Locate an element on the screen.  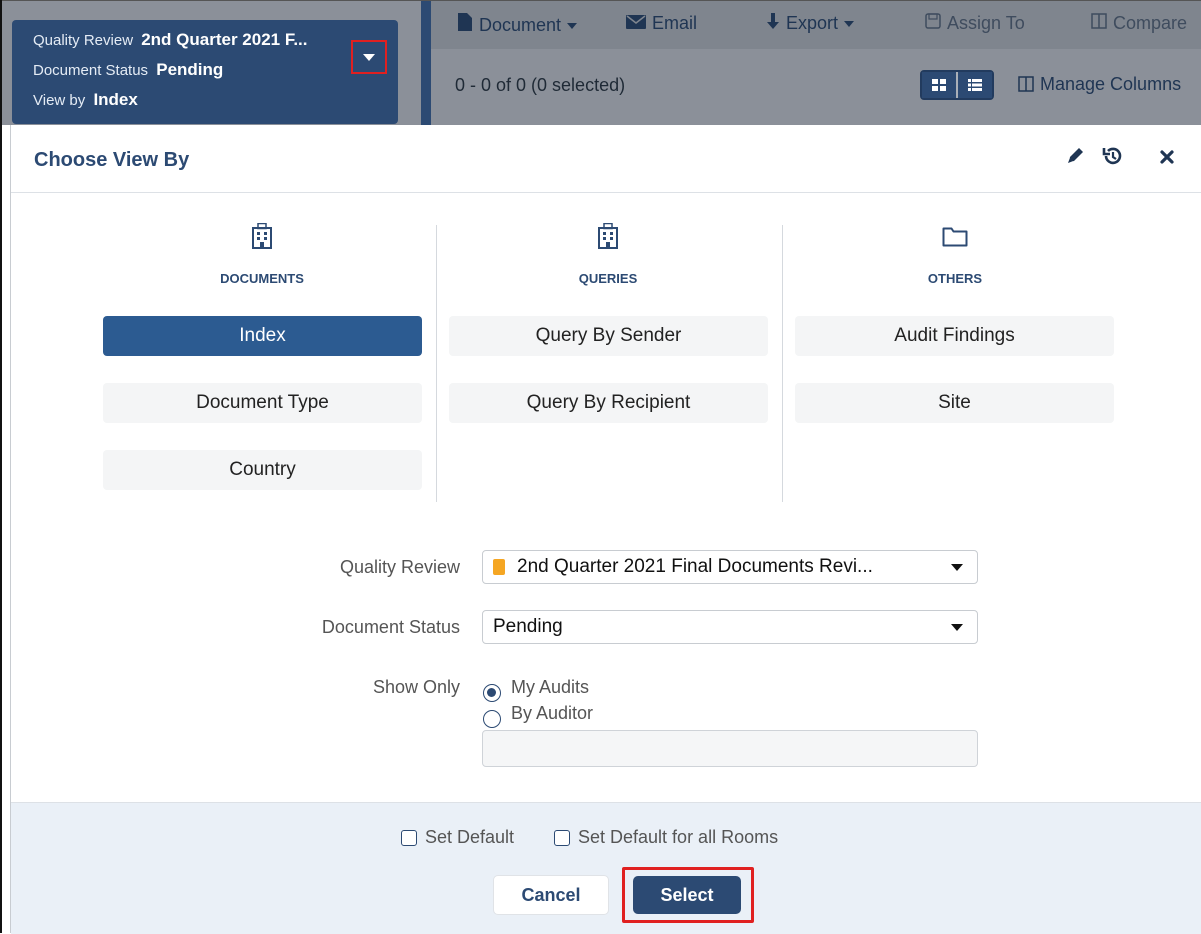
document-menu-label: Document is located at coordinates (520, 25).